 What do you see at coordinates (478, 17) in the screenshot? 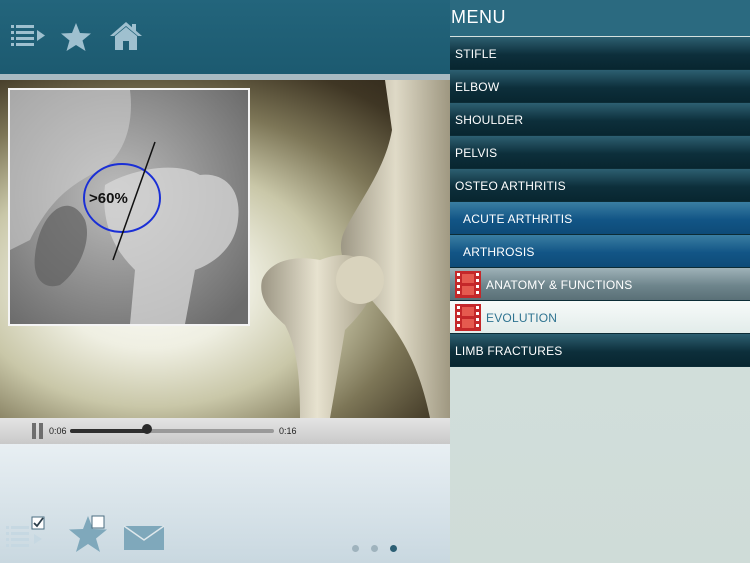
I see `menu-title: MENU` at bounding box center [478, 17].